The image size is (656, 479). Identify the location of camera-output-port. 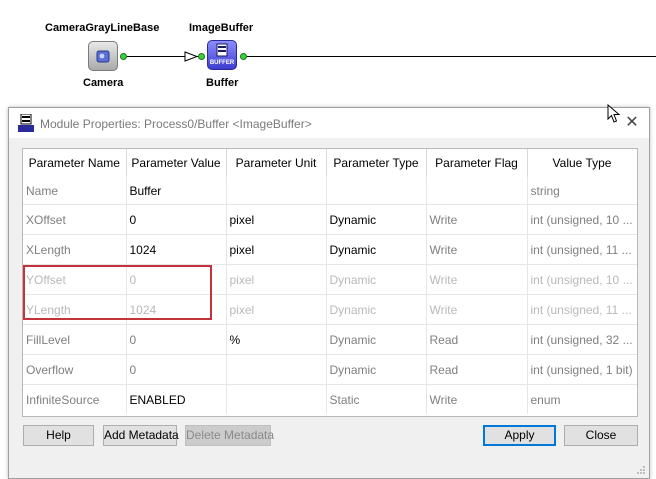
(123, 56).